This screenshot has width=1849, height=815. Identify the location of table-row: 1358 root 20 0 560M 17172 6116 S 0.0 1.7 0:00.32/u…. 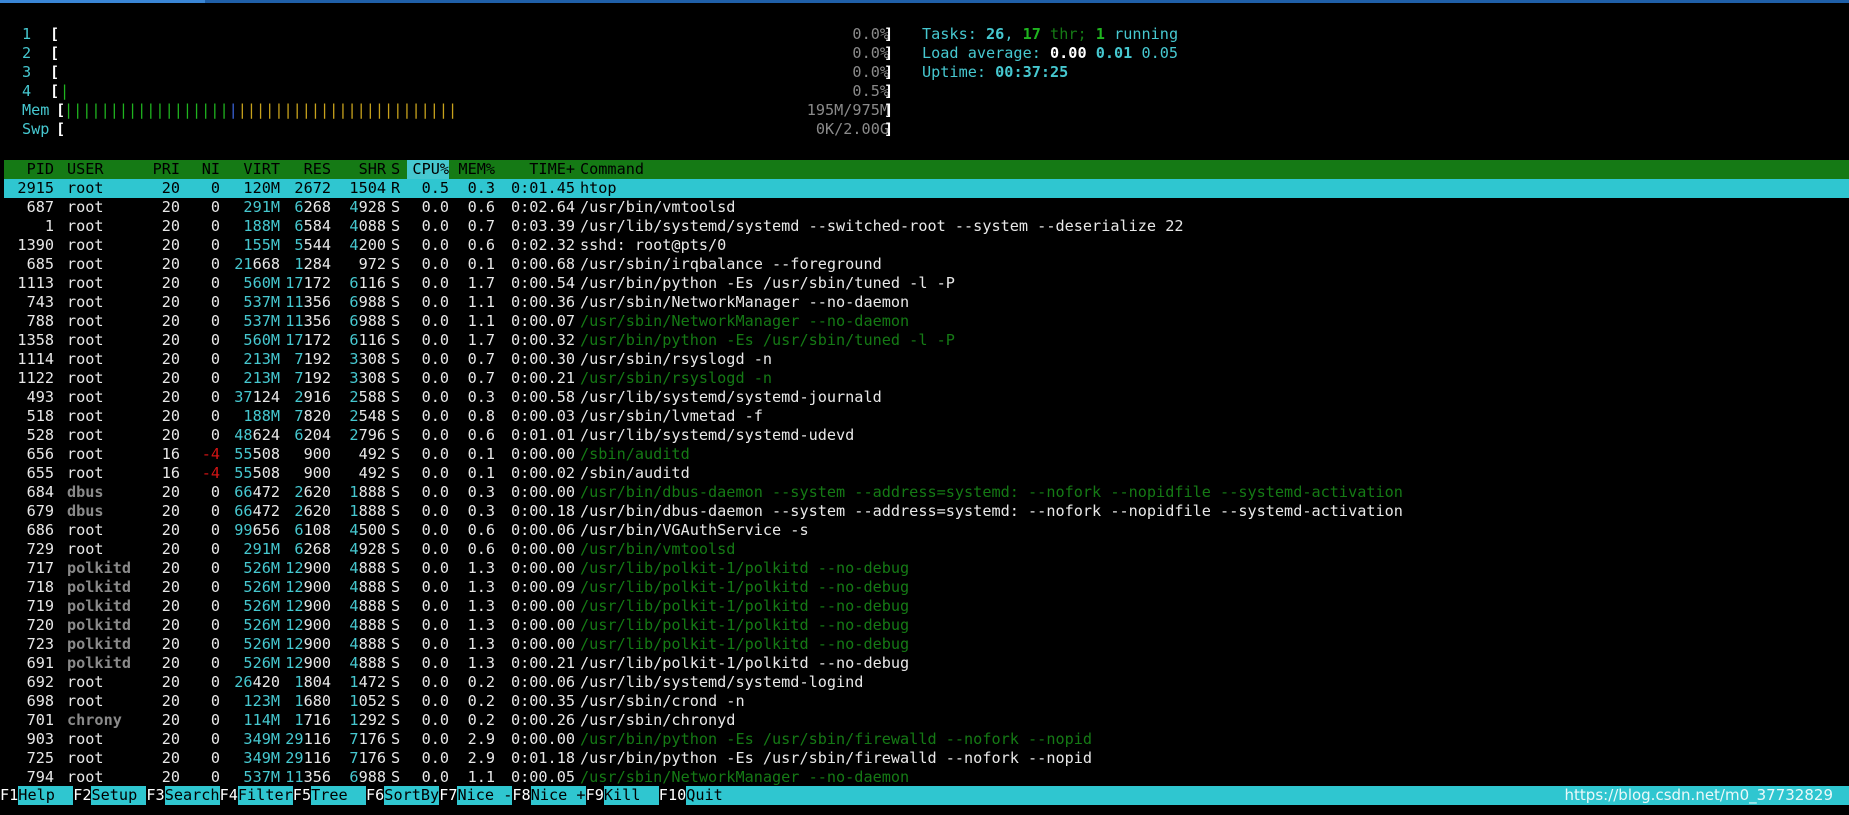
(926, 340).